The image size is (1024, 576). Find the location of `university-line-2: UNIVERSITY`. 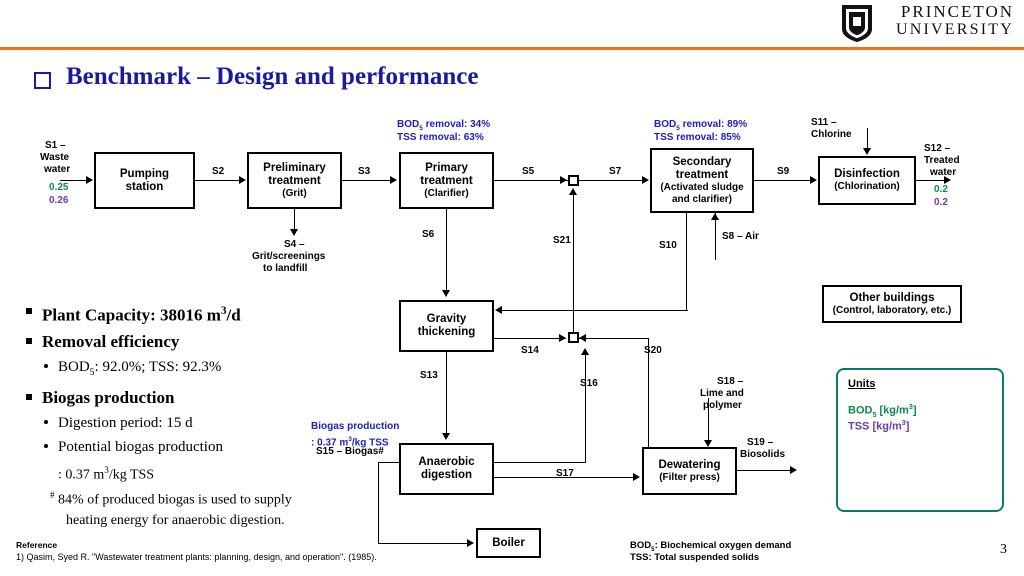

university-line-2: UNIVERSITY is located at coordinates (955, 29).